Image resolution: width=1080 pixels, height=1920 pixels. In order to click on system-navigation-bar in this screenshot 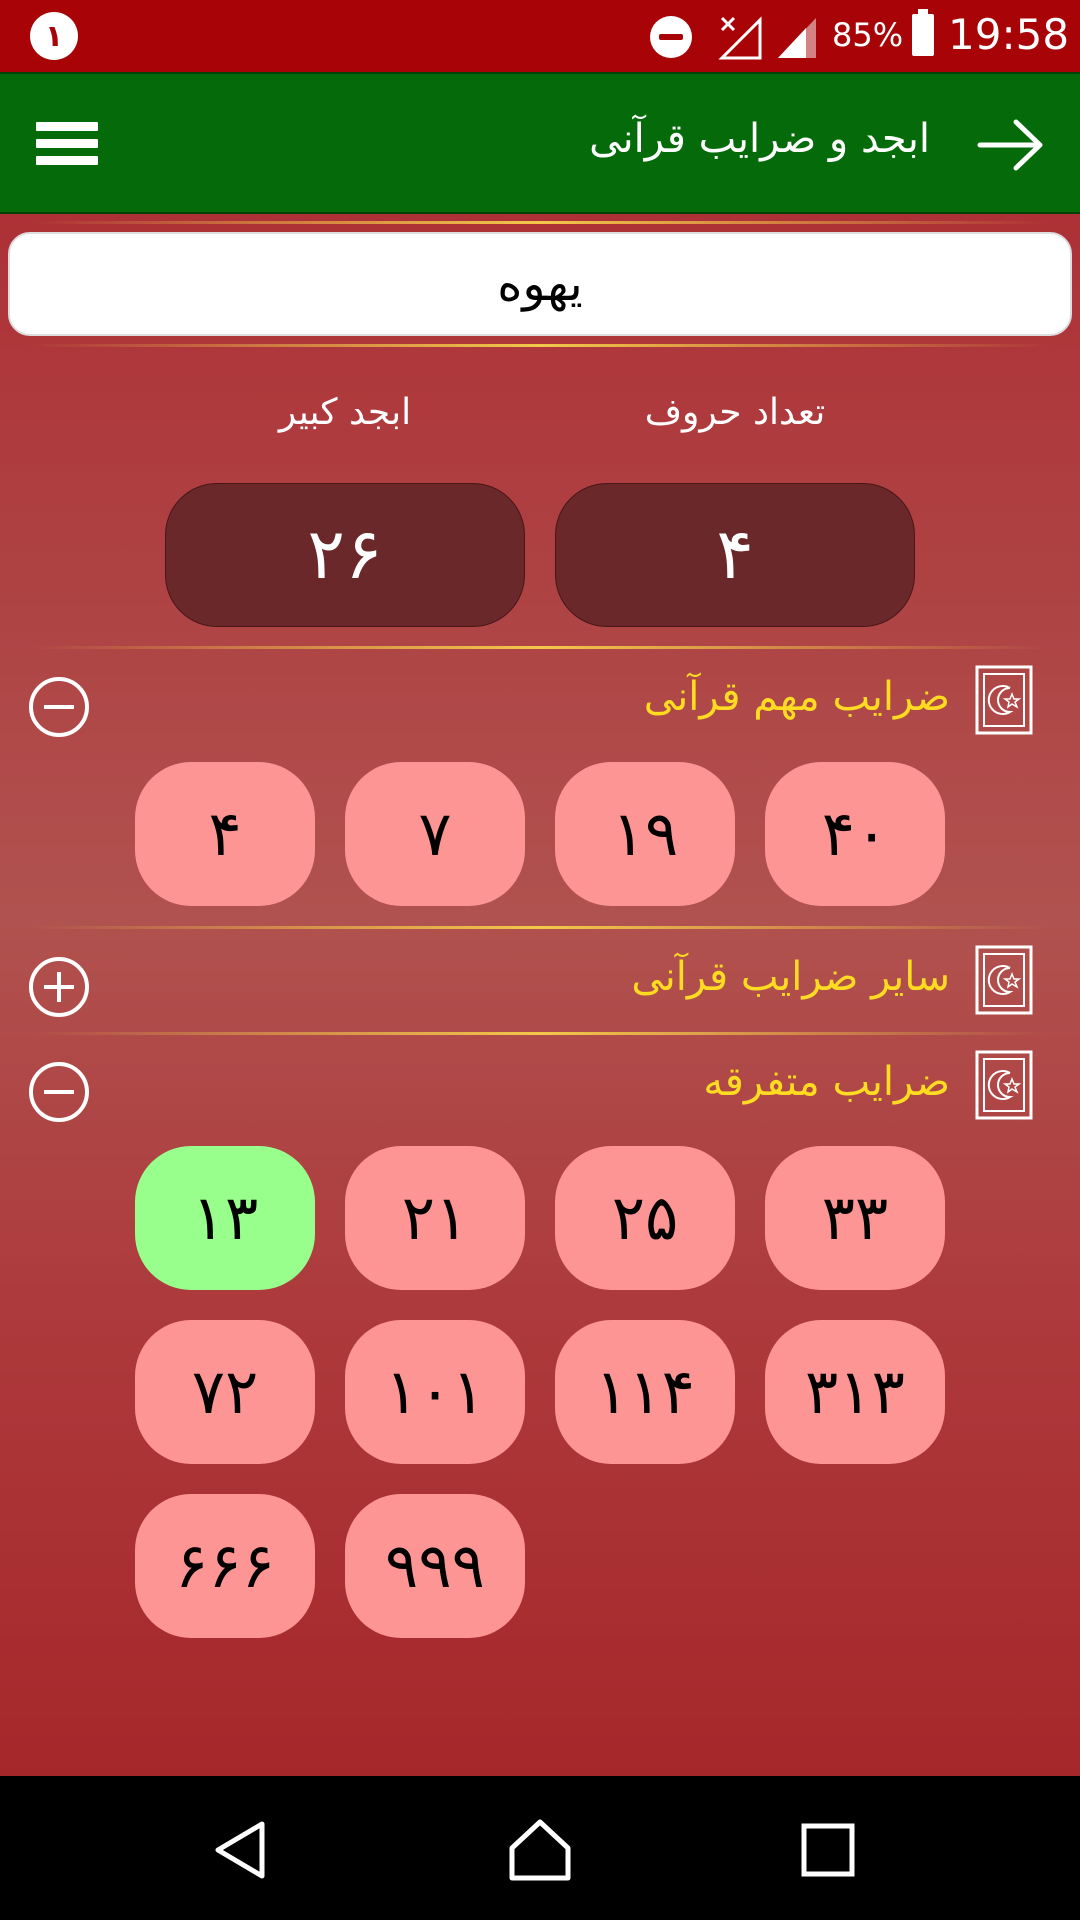, I will do `click(540, 1848)`.